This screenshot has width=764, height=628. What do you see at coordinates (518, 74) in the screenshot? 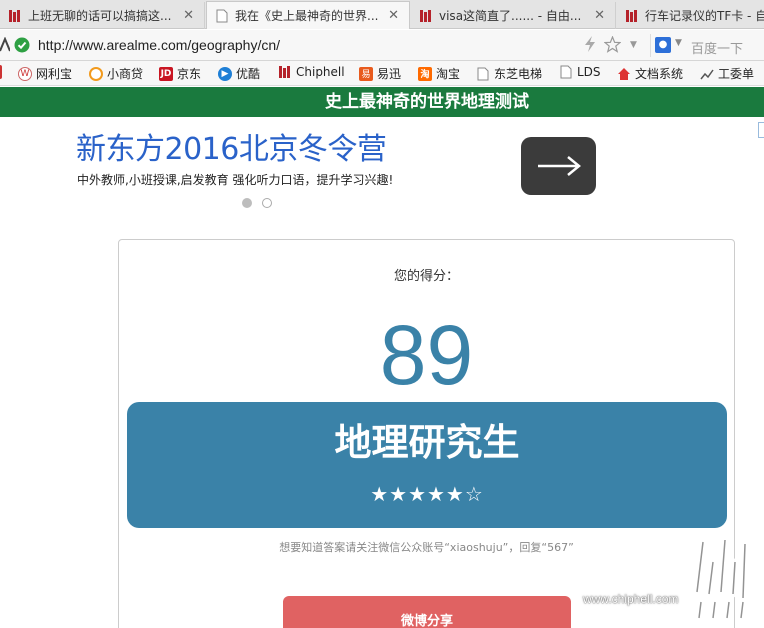
I see `bookmark-label: 东芝电梯` at bounding box center [518, 74].